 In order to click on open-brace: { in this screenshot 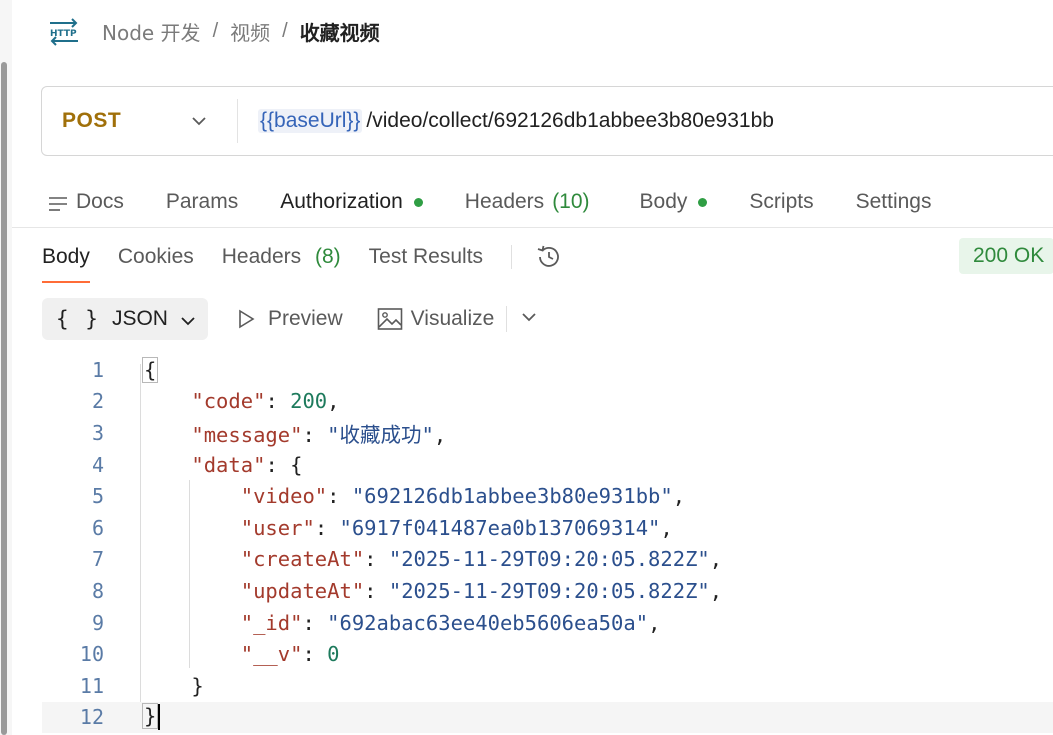, I will do `click(150, 369)`.